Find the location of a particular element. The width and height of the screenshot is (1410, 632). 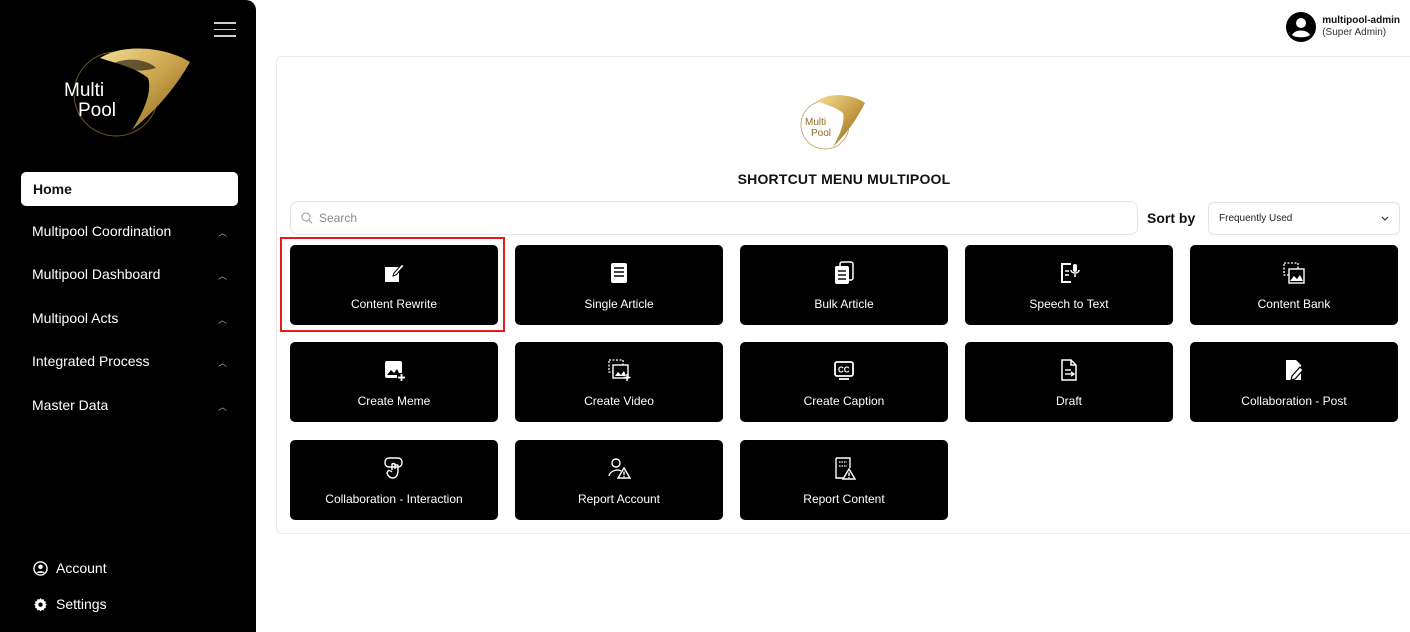

nav-integrated-process: Integrated Process ︿ is located at coordinates (130, 361).